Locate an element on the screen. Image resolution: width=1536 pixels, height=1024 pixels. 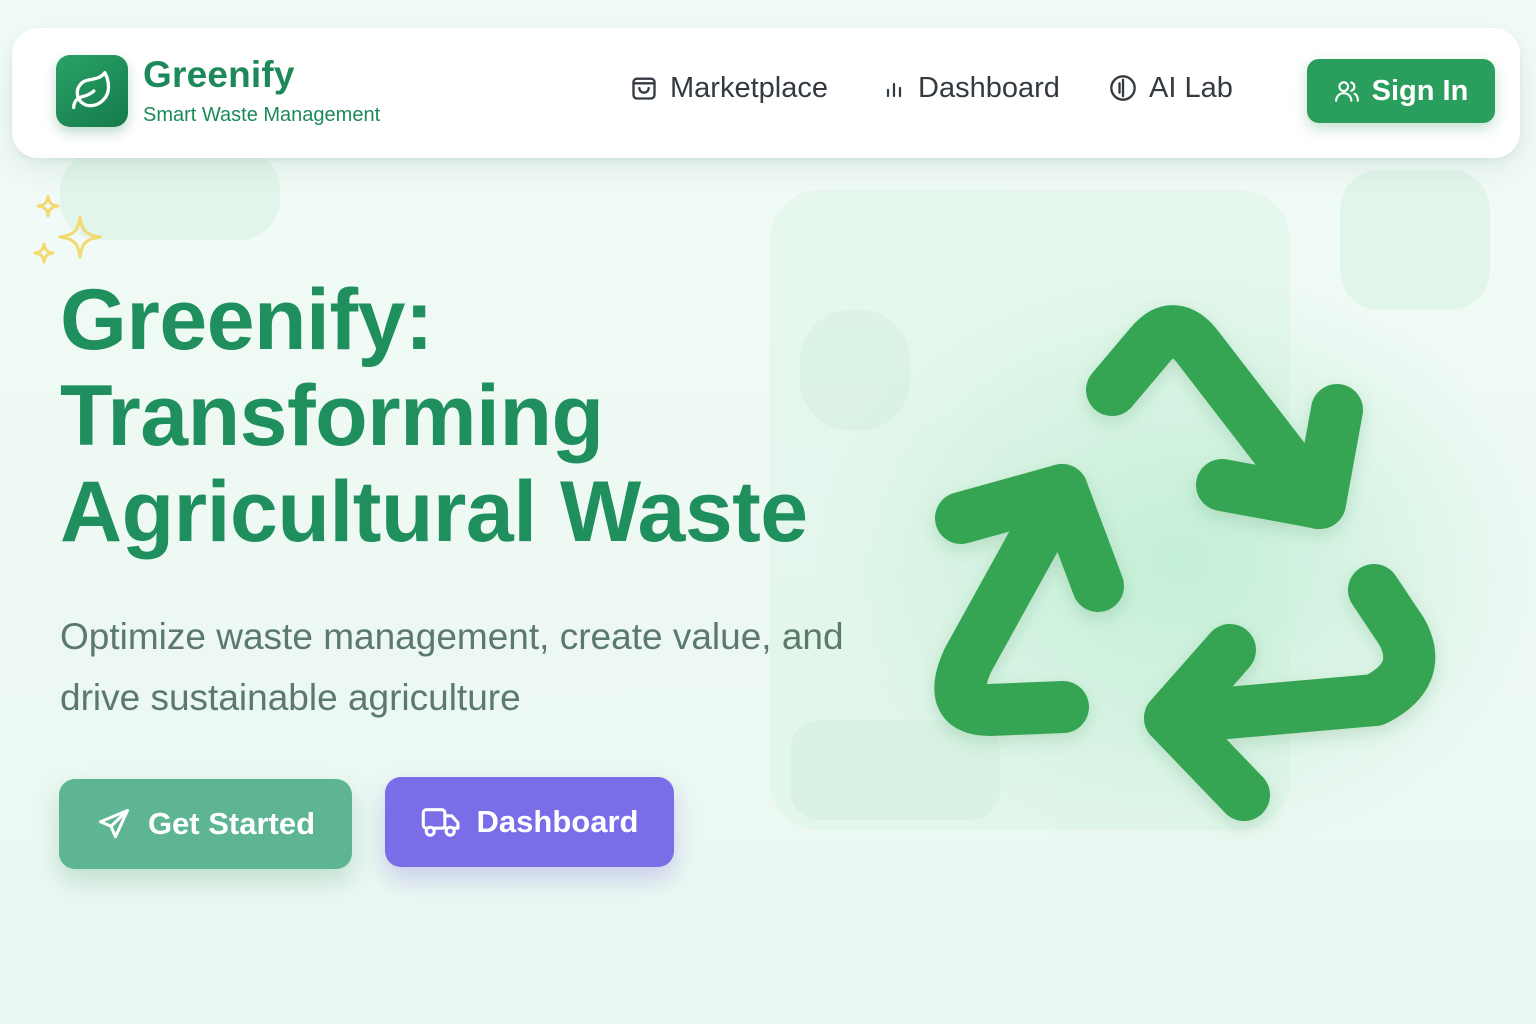
bar-chart-icon is located at coordinates (894, 90).